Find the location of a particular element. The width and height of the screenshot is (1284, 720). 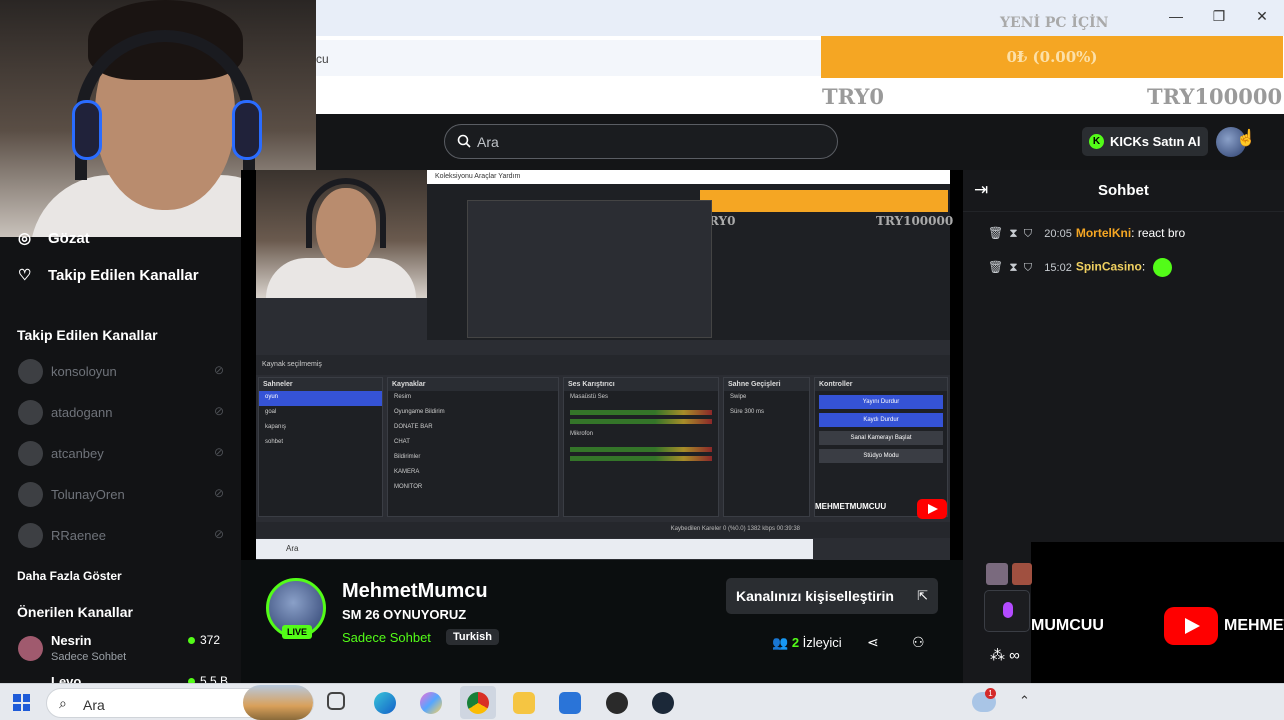

chat-extra-icons: ⁂ ∞ is located at coordinates (1005, 655).